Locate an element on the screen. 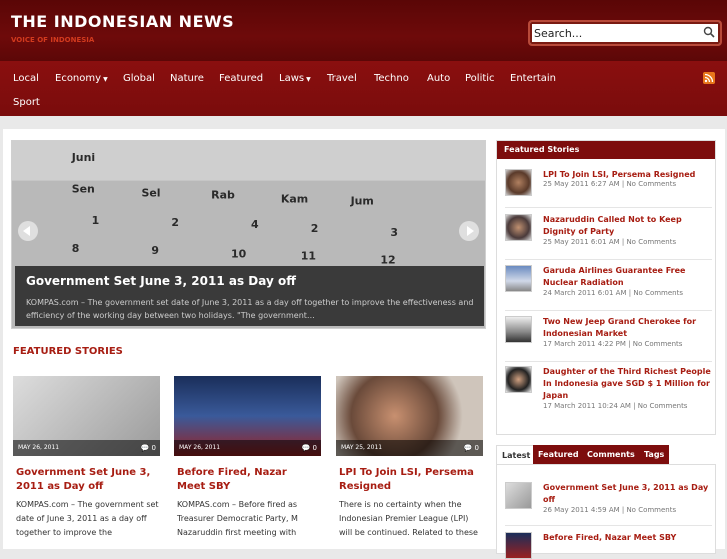  nav-sport: Sport is located at coordinates (26, 103).